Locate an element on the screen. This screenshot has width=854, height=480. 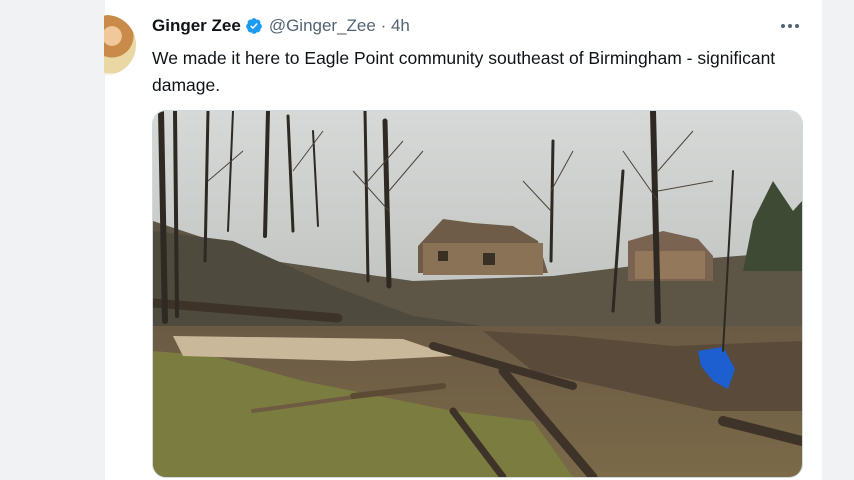
avatar is located at coordinates (120, 45).